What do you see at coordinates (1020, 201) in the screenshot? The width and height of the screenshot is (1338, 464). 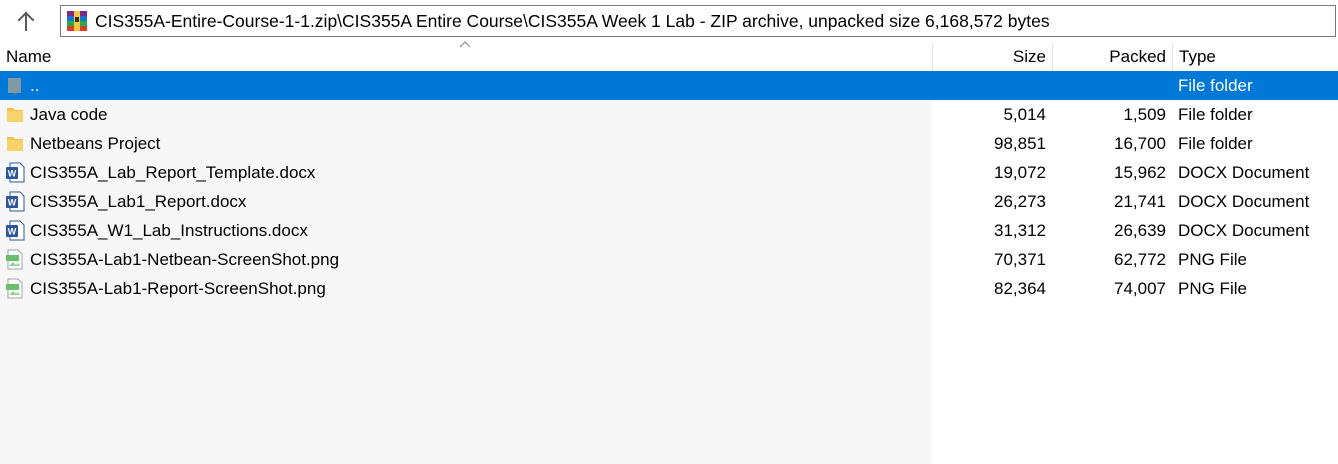 I see `file-size: 26,273` at bounding box center [1020, 201].